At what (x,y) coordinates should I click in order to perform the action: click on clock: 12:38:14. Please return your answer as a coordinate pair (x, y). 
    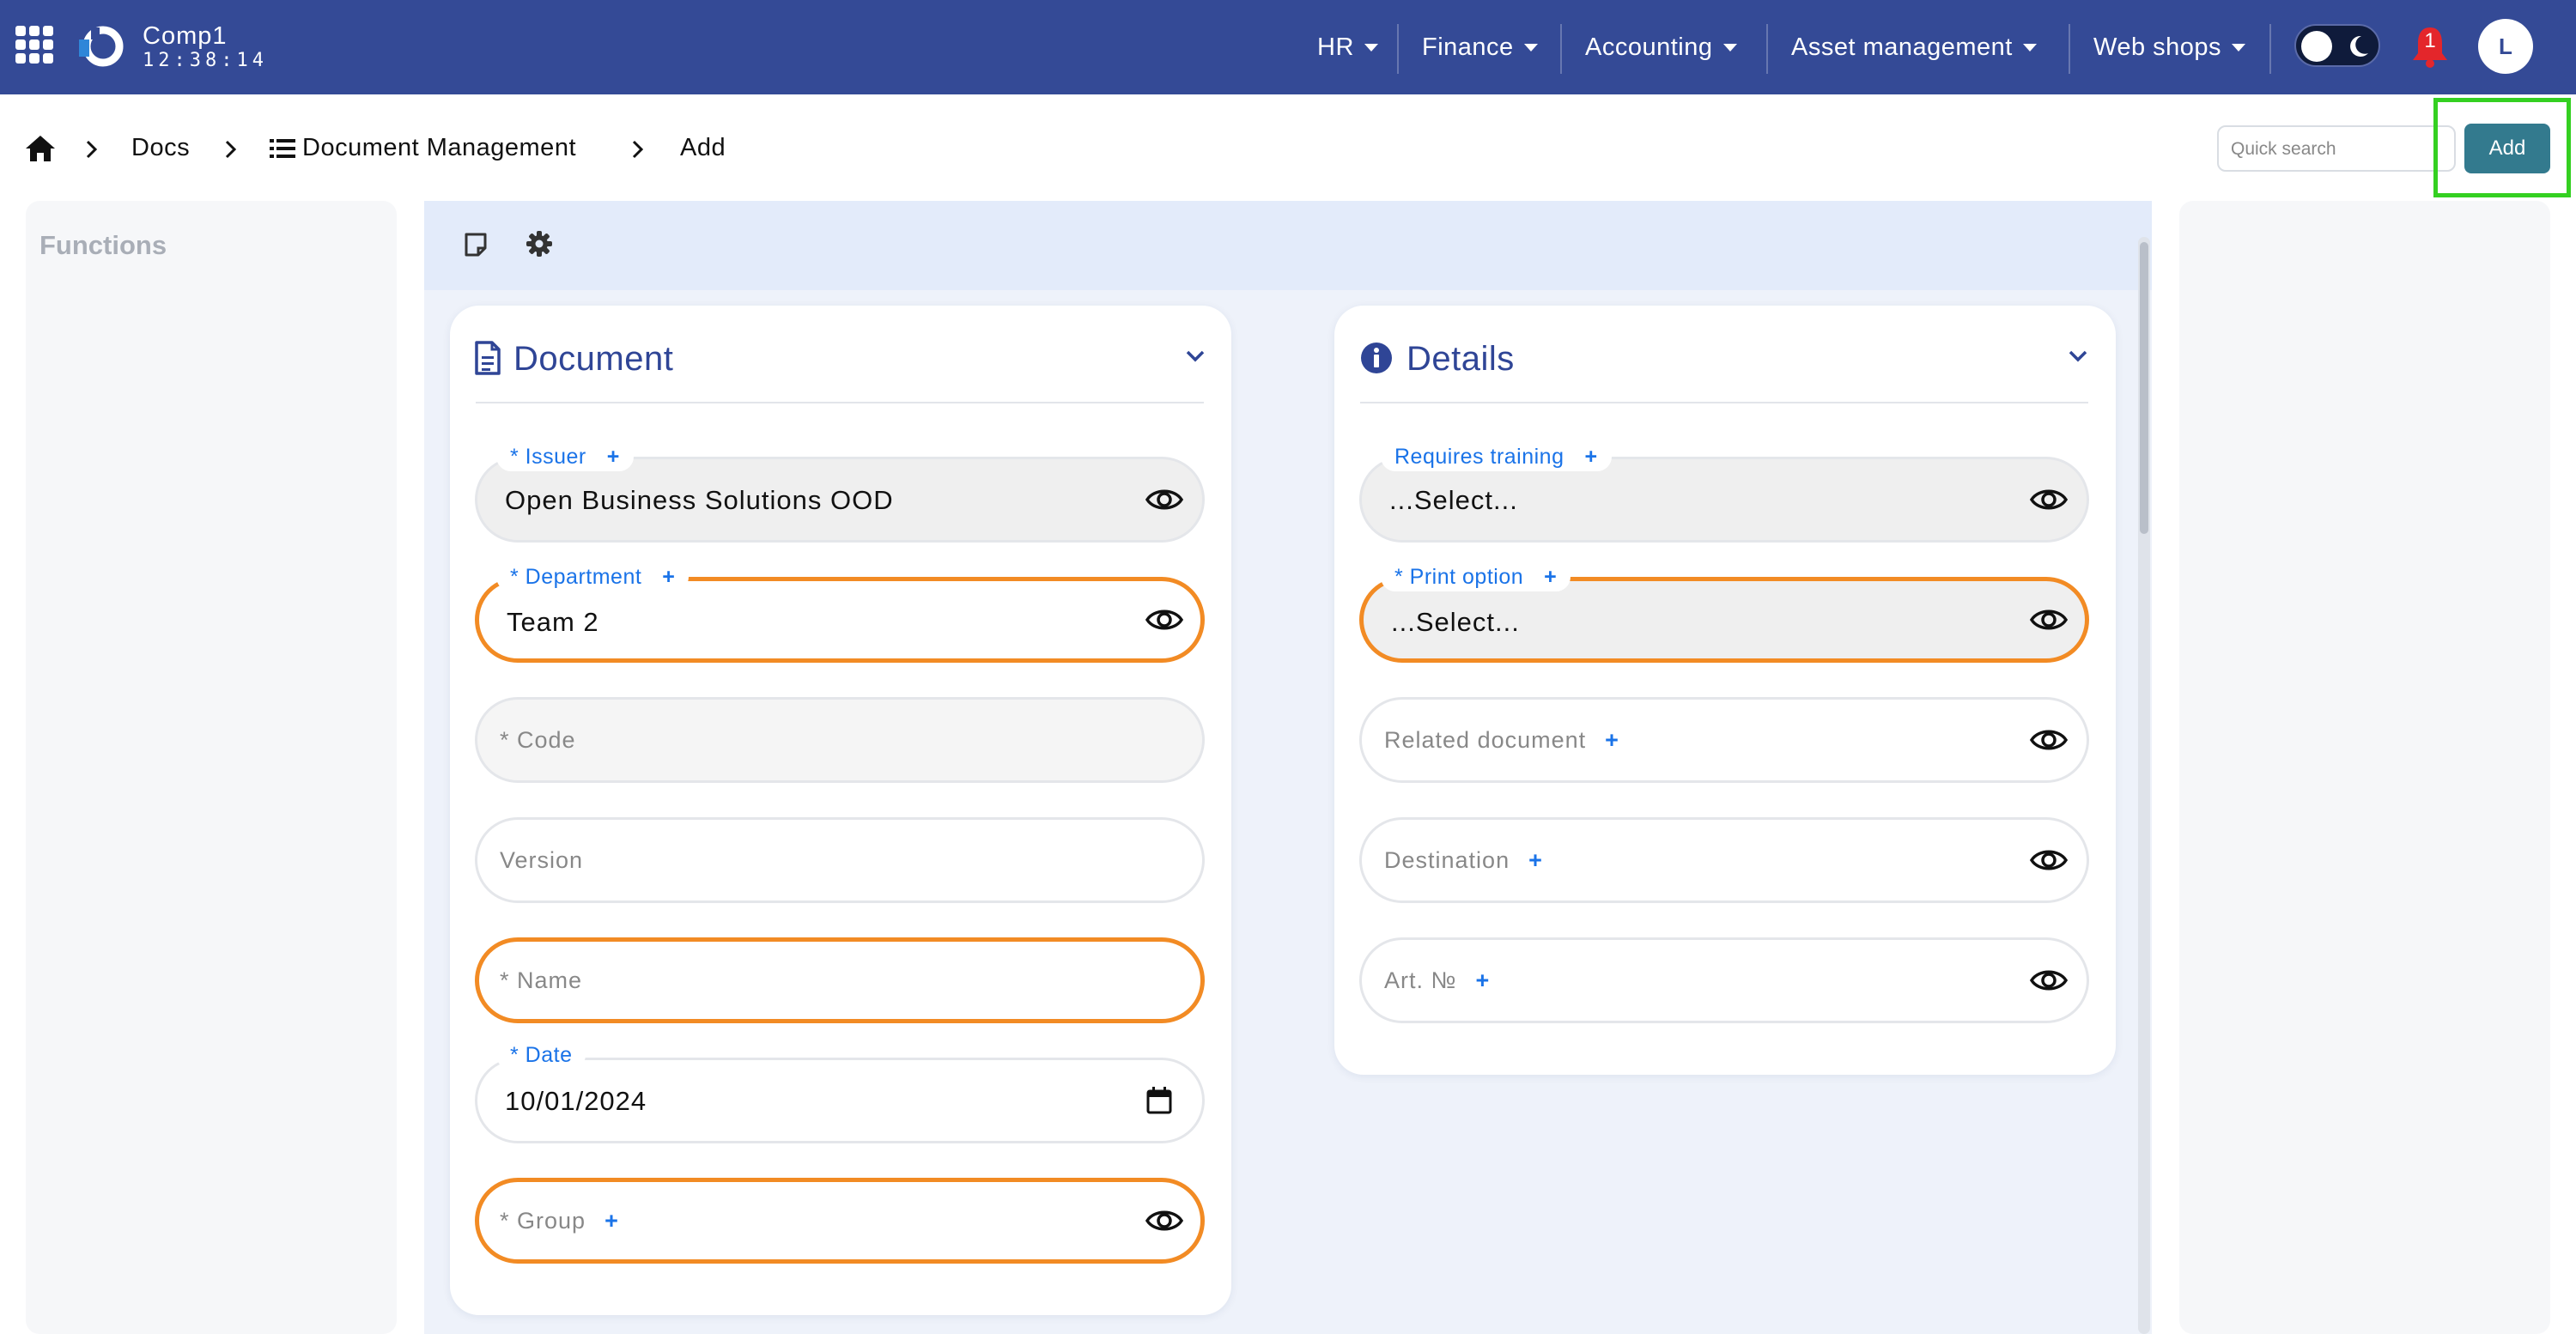
    Looking at the image, I should click on (206, 60).